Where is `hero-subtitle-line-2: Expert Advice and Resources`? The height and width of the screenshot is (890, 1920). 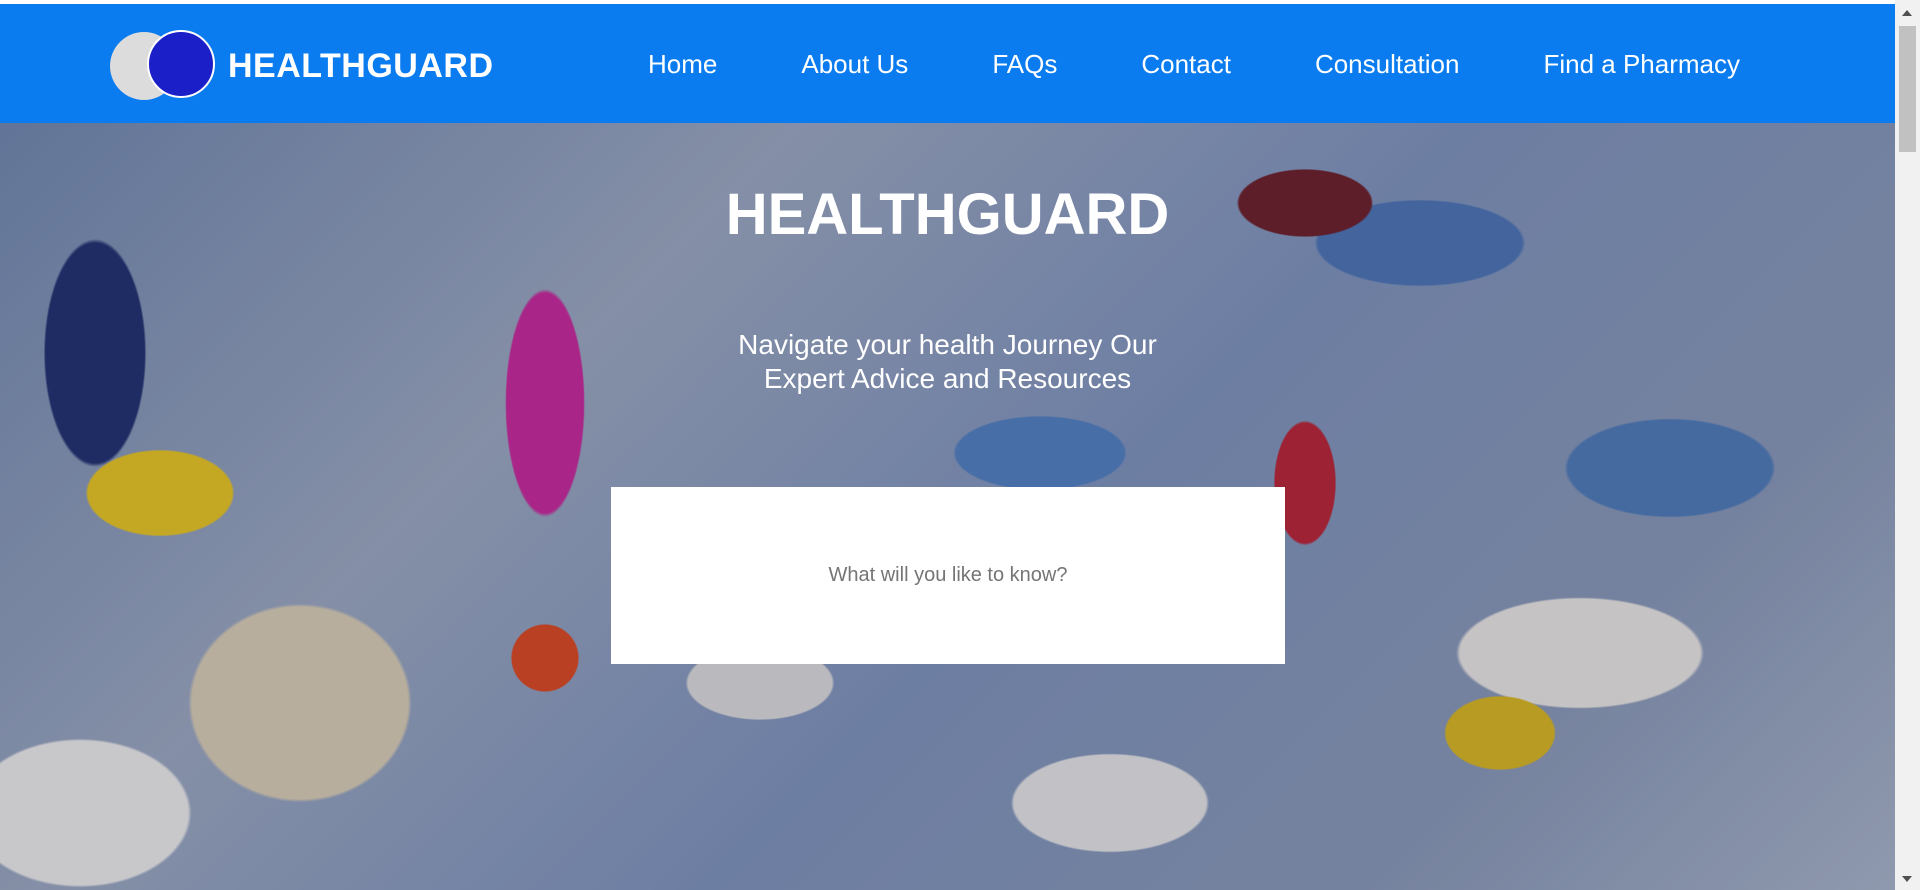
hero-subtitle-line-2: Expert Advice and Resources is located at coordinates (947, 378).